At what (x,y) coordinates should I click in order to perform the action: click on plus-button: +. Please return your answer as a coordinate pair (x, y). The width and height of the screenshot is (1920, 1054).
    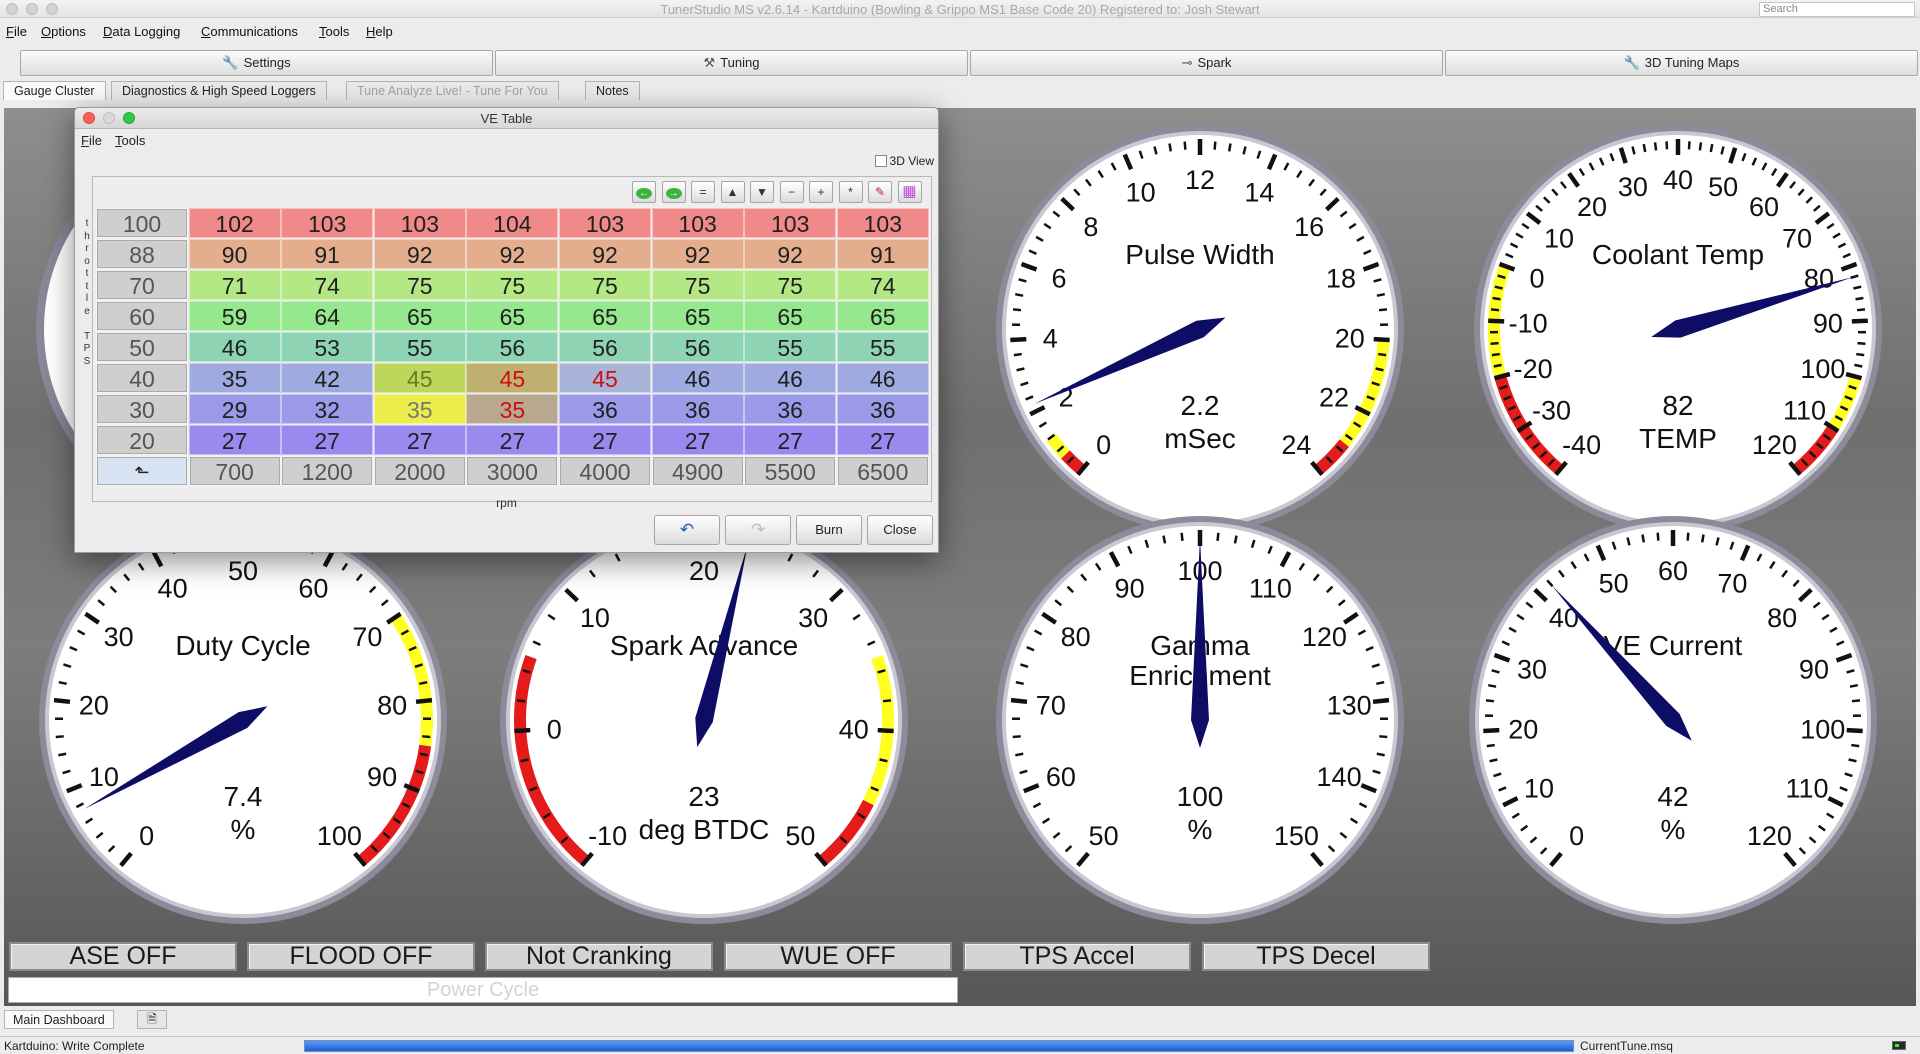
    Looking at the image, I should click on (821, 192).